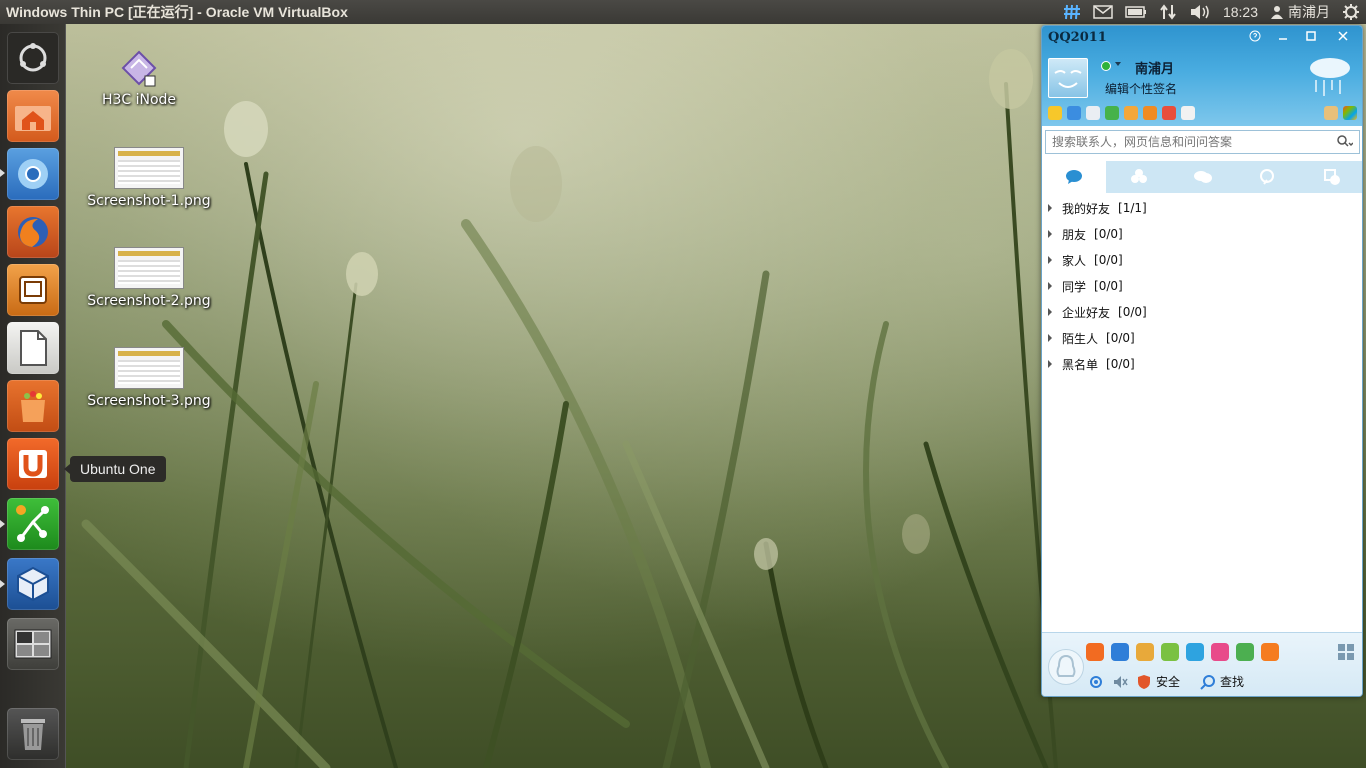 Image resolution: width=1366 pixels, height=768 pixels. I want to click on skin-icon, so click(1350, 113).